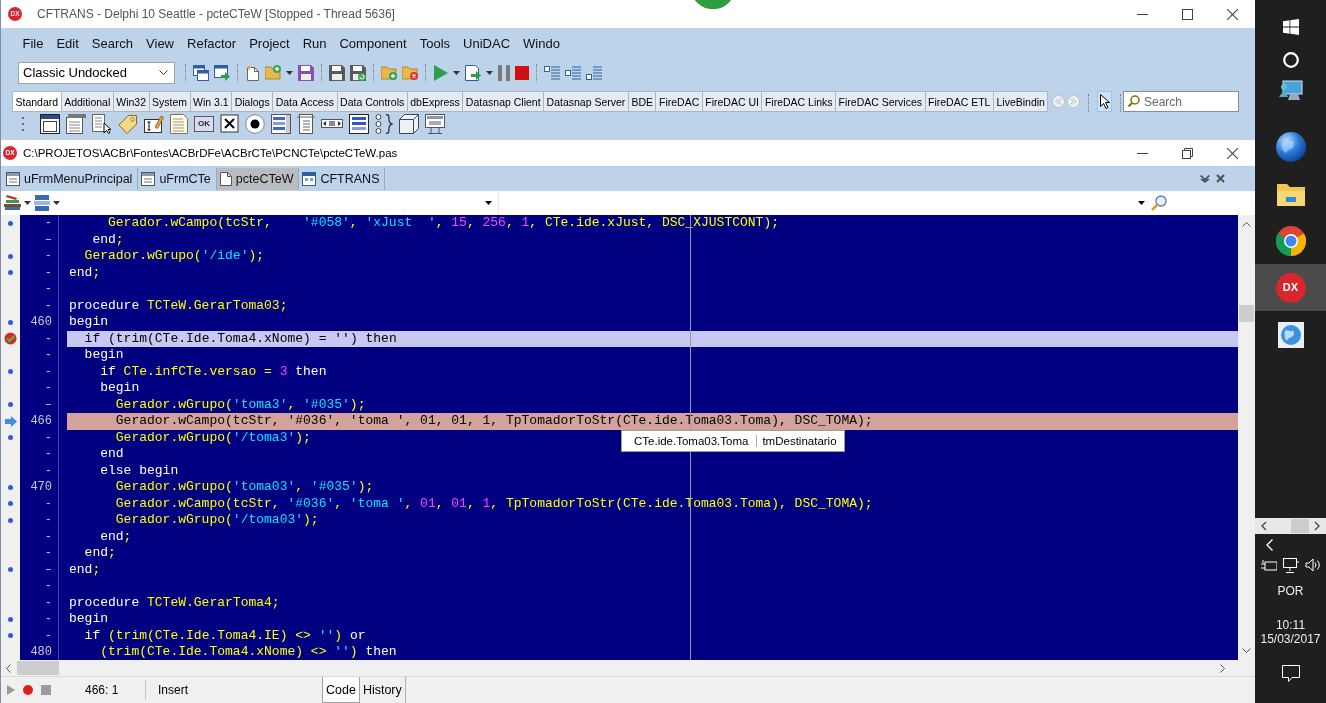 The image size is (1326, 703). Describe the element at coordinates (96, 72) in the screenshot. I see `layout-dropdown: Classic Undocked` at that location.